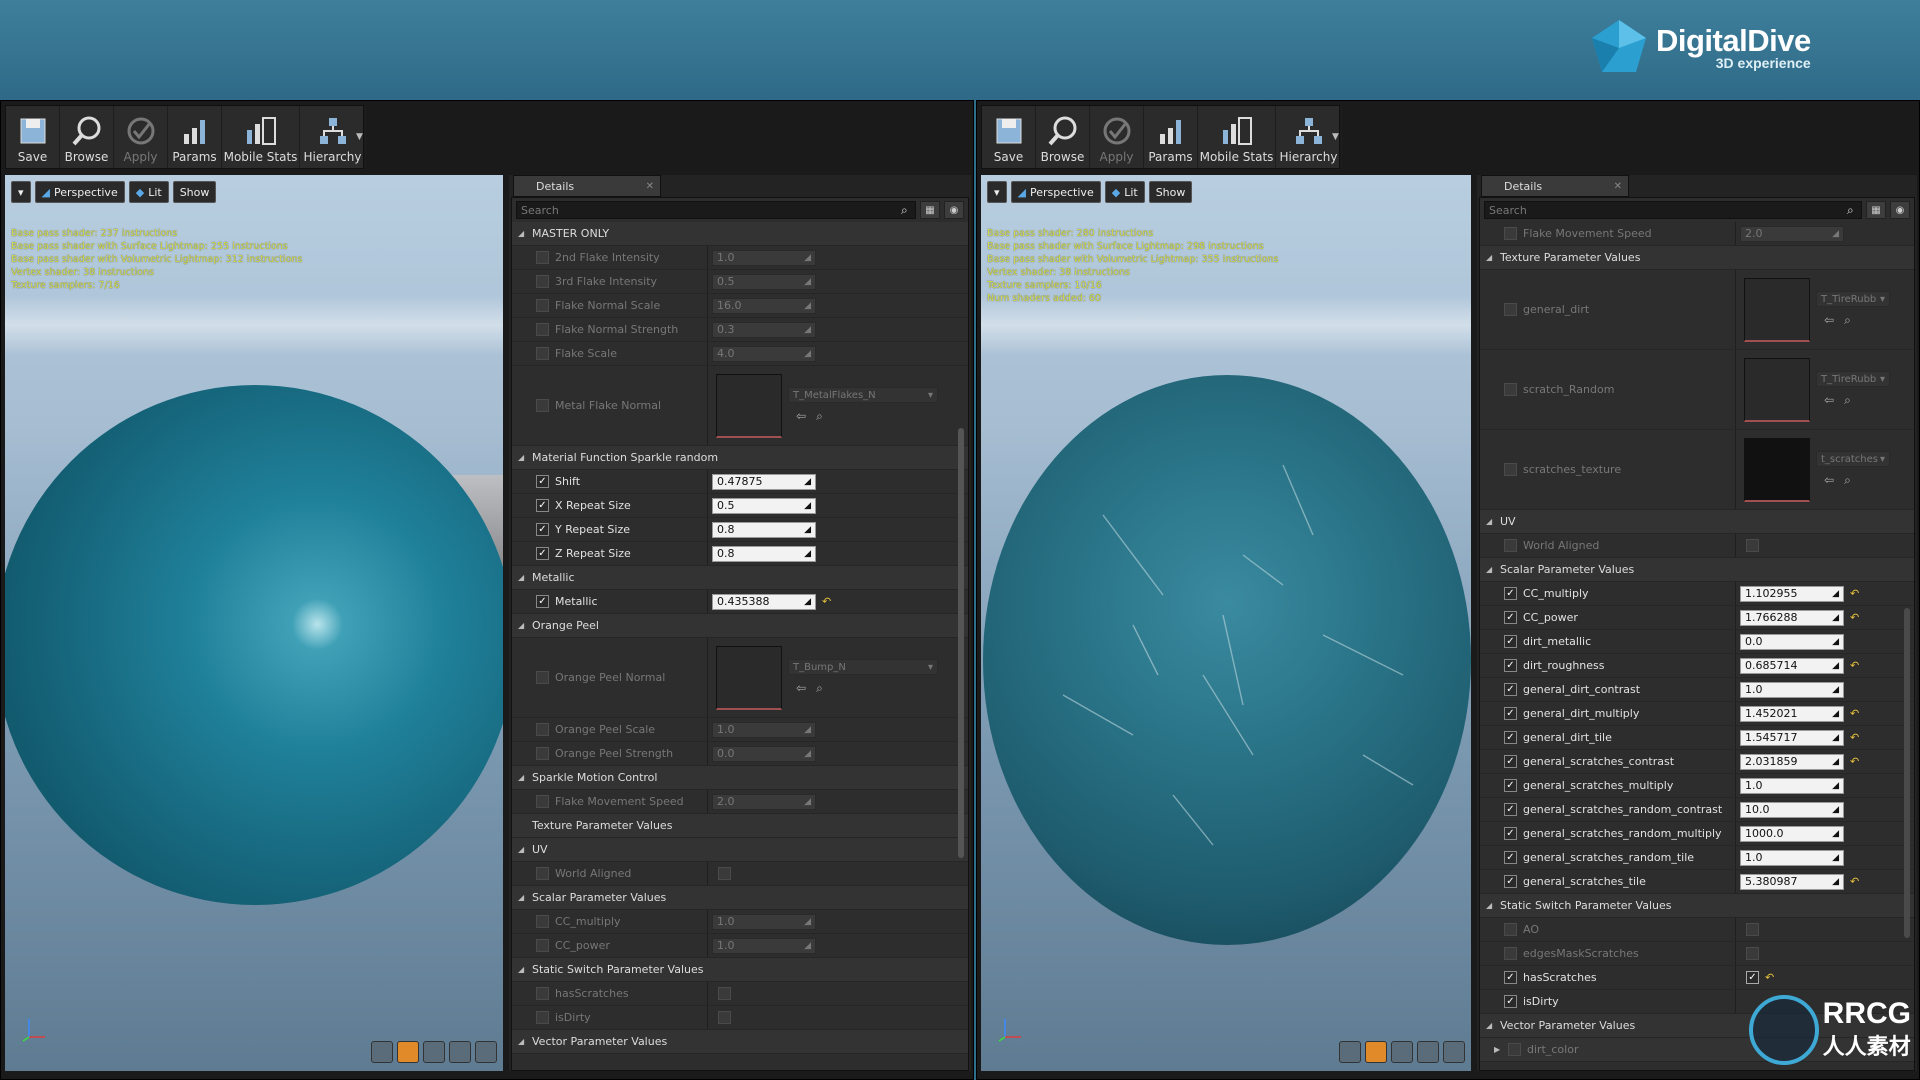 Image resolution: width=1920 pixels, height=1080 pixels. Describe the element at coordinates (726, 329) in the screenshot. I see `numeric-value: 0.3` at that location.